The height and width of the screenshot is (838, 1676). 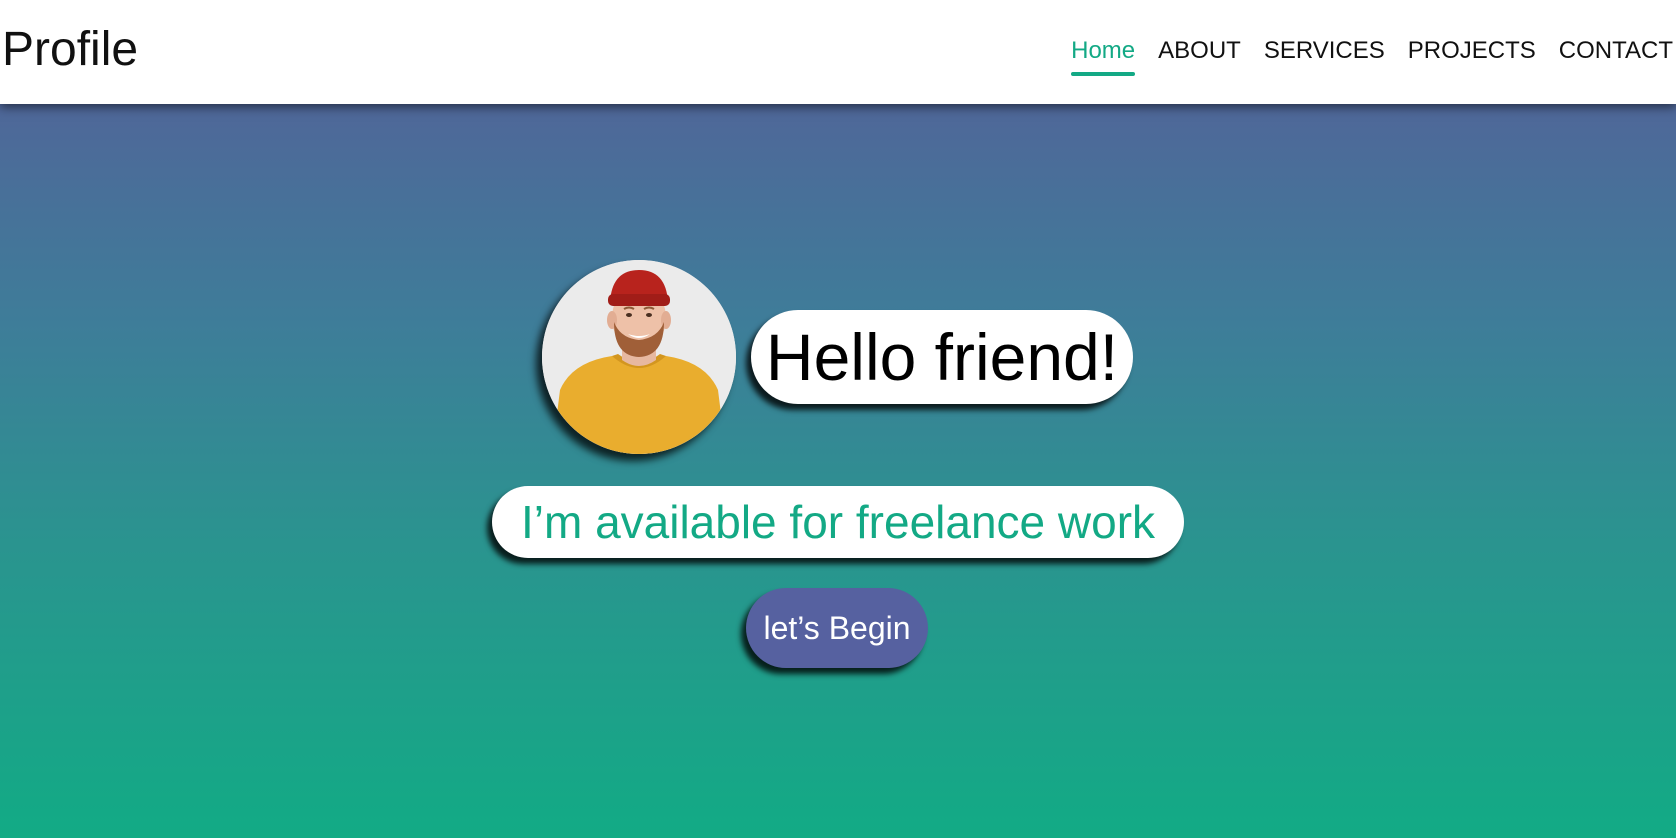 I want to click on lets-begin-button: let’s Begin, so click(x=837, y=628).